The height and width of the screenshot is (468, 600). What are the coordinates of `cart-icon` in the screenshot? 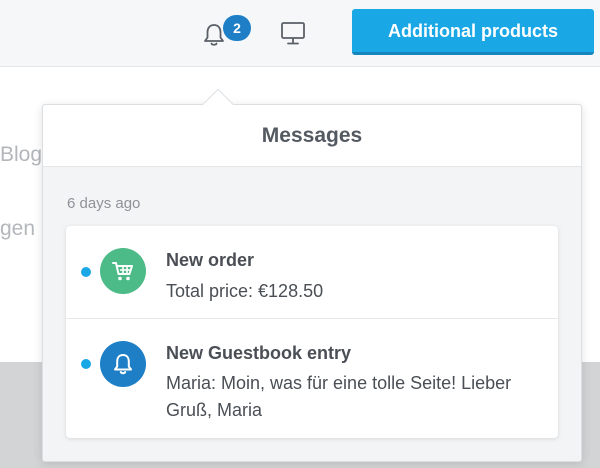 It's located at (122, 271).